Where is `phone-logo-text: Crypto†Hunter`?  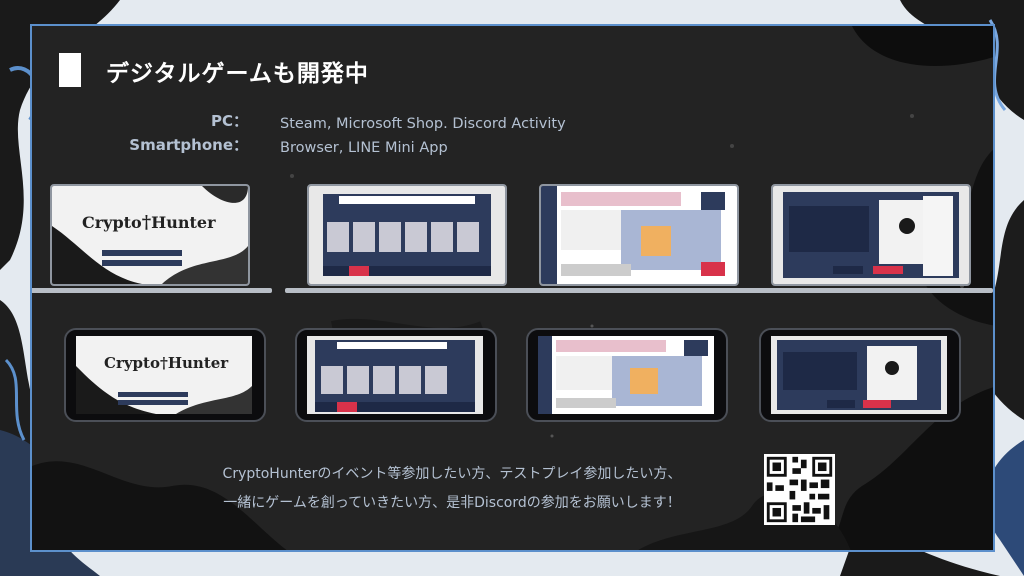 phone-logo-text: Crypto†Hunter is located at coordinates (166, 363).